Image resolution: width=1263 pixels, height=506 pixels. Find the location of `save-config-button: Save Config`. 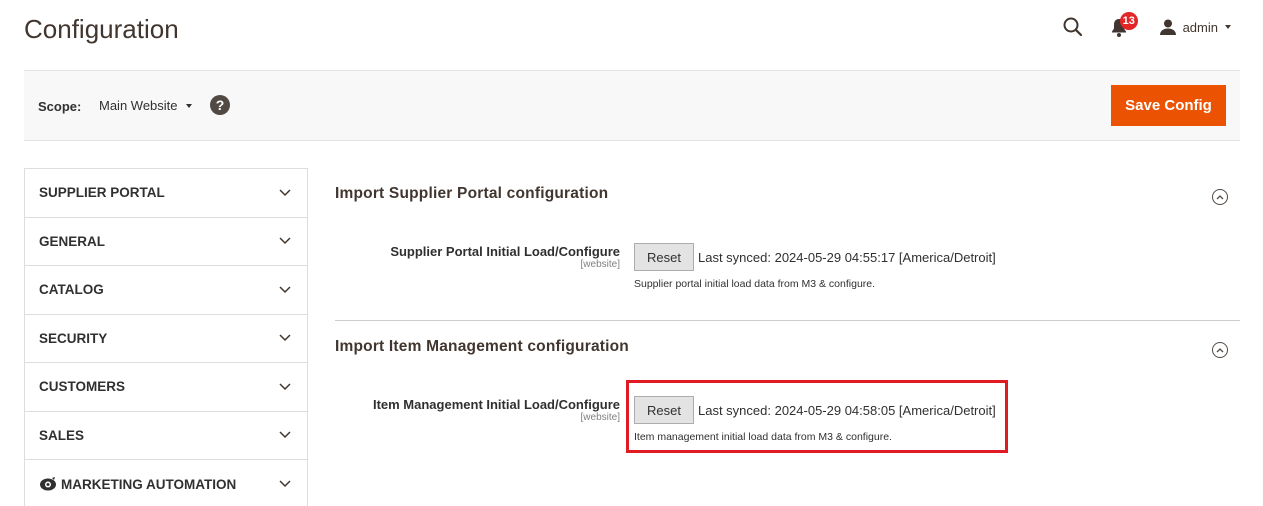

save-config-button: Save Config is located at coordinates (1168, 105).